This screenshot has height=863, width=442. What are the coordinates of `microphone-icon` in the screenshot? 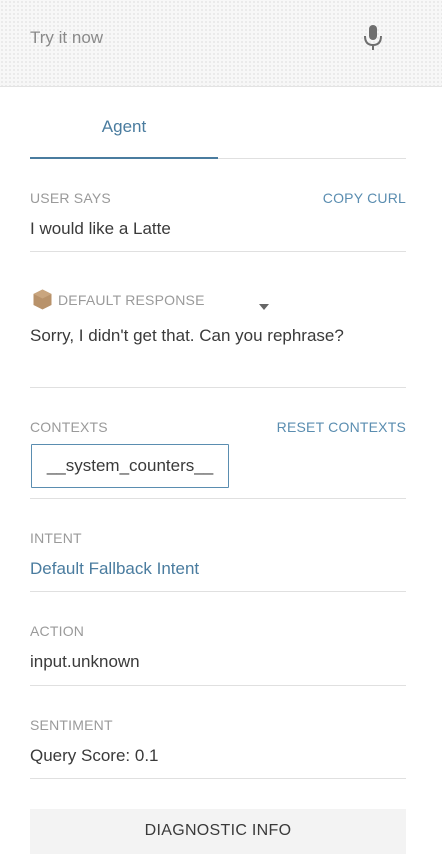 It's located at (373, 38).